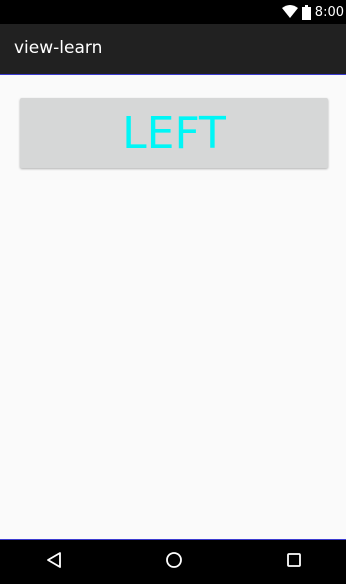 This screenshot has width=346, height=584. I want to click on navigation-bar, so click(173, 561).